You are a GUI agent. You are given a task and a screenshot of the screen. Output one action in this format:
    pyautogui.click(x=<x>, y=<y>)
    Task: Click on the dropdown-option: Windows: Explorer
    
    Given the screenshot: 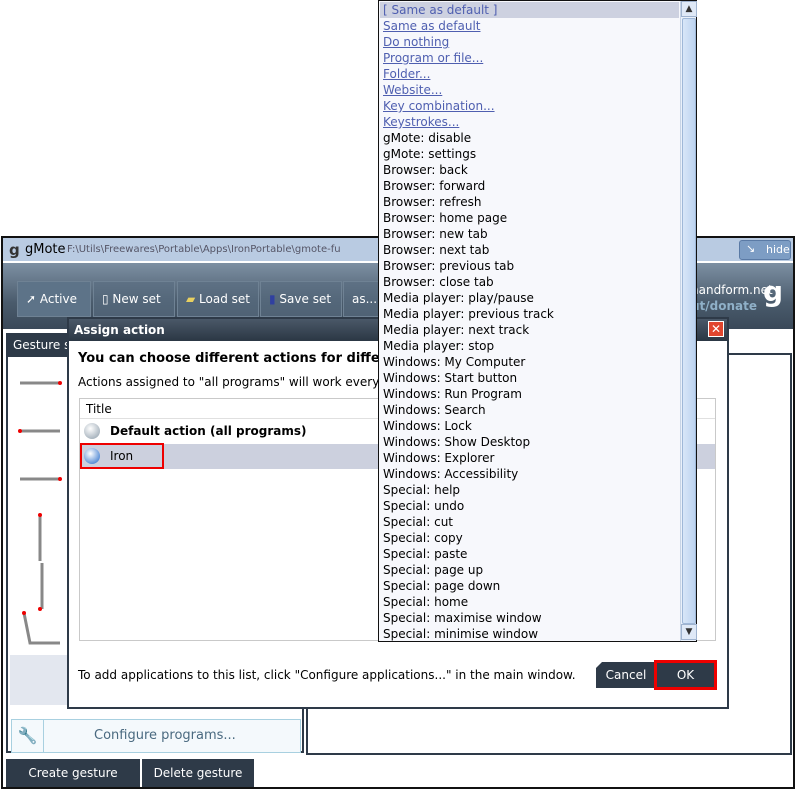 What is the action you would take?
    pyautogui.click(x=531, y=458)
    